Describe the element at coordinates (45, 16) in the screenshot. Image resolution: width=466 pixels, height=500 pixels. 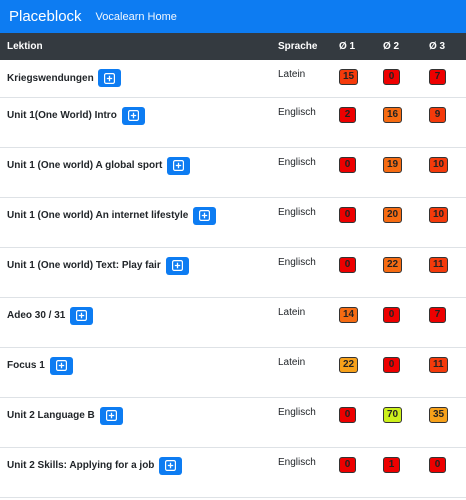
I see `brand-link: Placeblock` at that location.